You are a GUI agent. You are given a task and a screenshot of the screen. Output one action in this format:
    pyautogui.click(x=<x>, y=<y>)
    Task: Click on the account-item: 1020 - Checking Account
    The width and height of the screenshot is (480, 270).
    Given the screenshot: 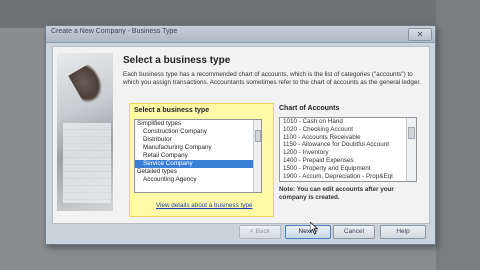 What is the action you would take?
    pyautogui.click(x=348, y=130)
    